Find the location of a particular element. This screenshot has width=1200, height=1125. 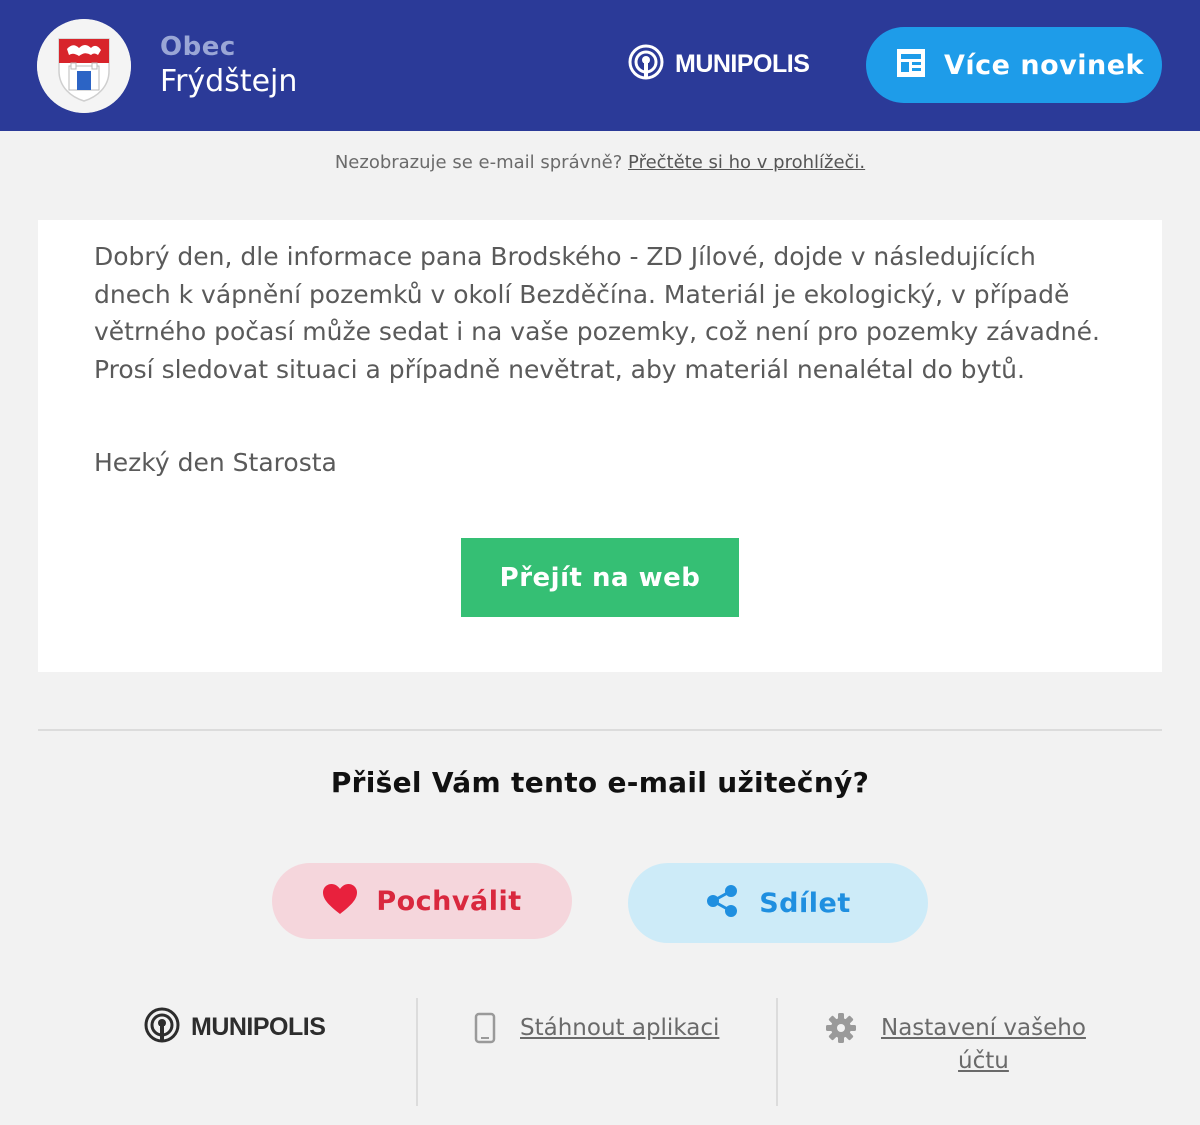

download-app-label: Stáhnout aplikaci is located at coordinates (620, 1028).